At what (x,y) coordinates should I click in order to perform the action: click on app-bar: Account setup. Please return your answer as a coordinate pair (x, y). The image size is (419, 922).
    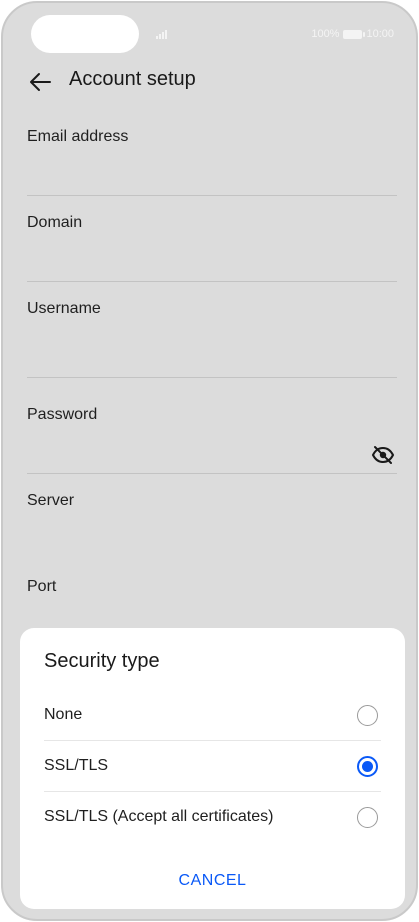
    Looking at the image, I should click on (209, 81).